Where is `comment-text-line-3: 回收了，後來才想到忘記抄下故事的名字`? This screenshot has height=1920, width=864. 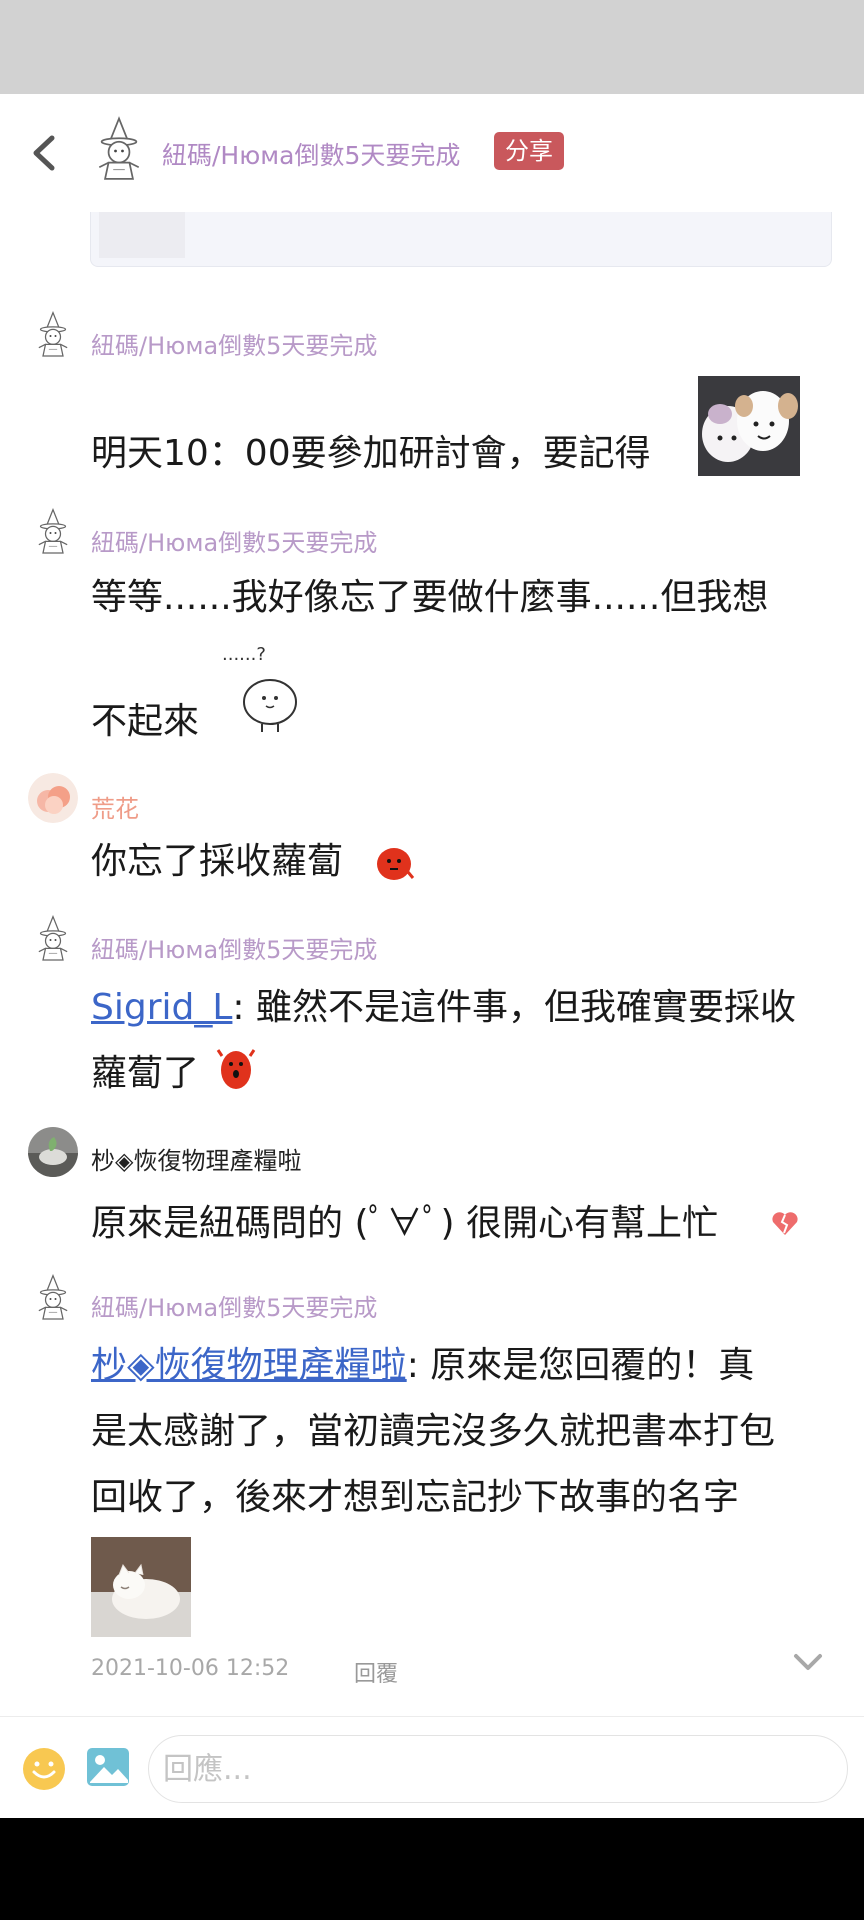
comment-text-line-3: 回收了，後來才想到忘記抄下故事的名字 is located at coordinates (415, 1497).